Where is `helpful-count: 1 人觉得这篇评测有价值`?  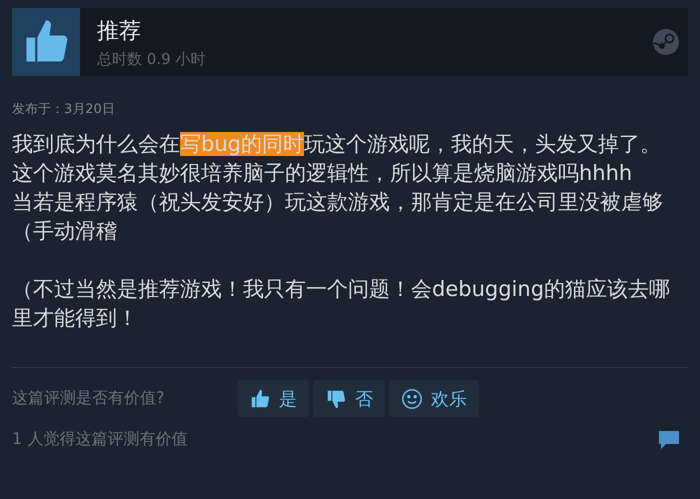 helpful-count: 1 人觉得这篇评测有价值 is located at coordinates (100, 439).